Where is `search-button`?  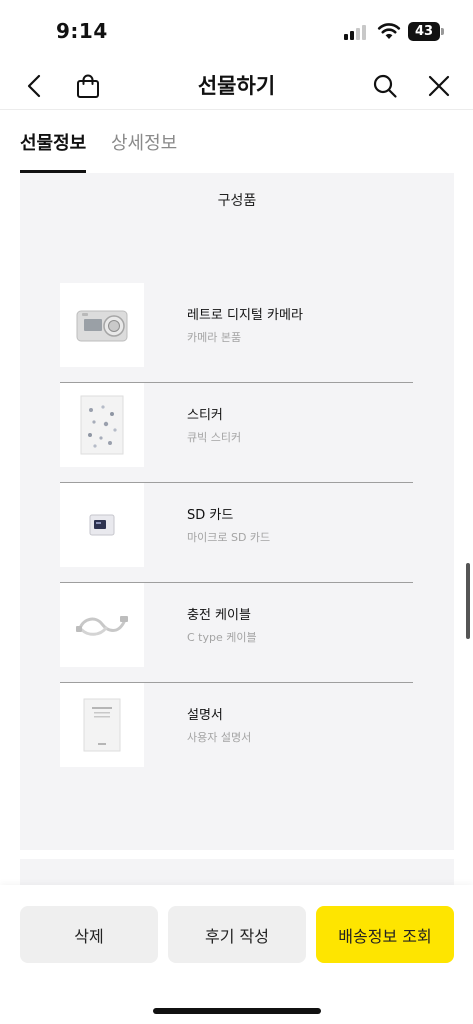 search-button is located at coordinates (385, 86).